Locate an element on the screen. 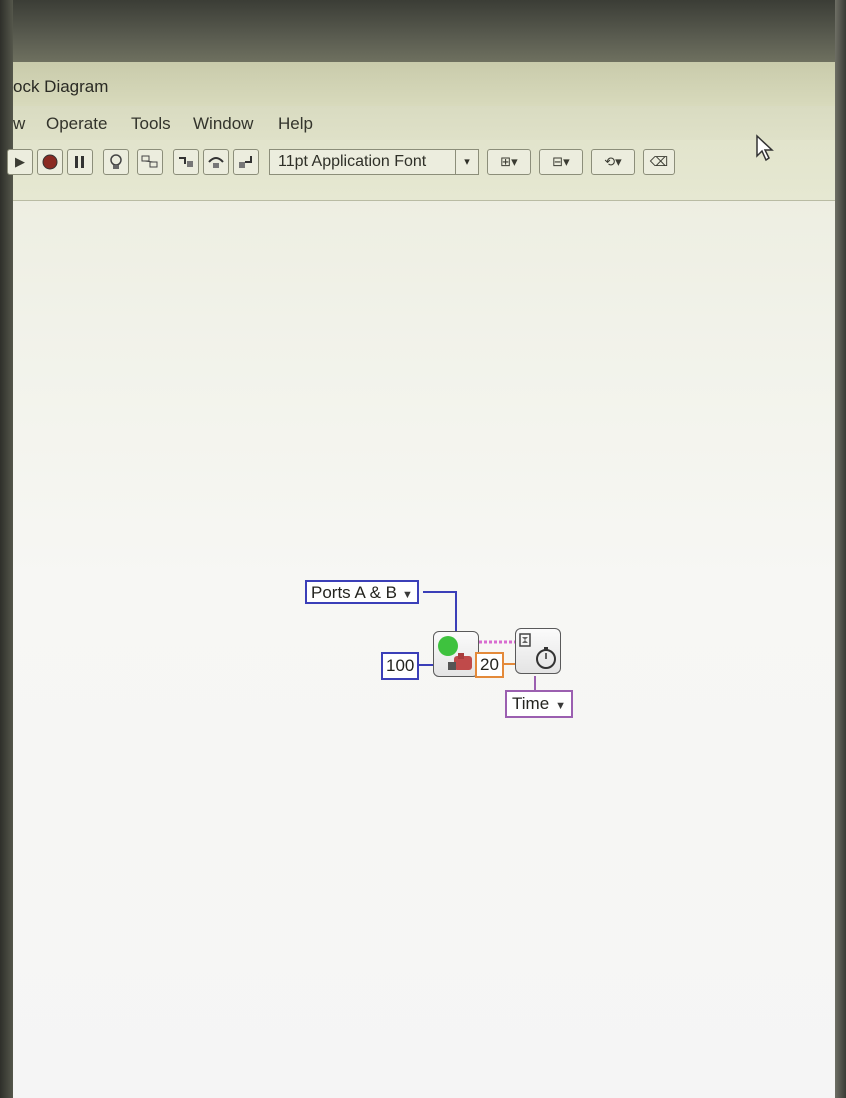 The image size is (846, 1098). menu-window: Window is located at coordinates (223, 124).